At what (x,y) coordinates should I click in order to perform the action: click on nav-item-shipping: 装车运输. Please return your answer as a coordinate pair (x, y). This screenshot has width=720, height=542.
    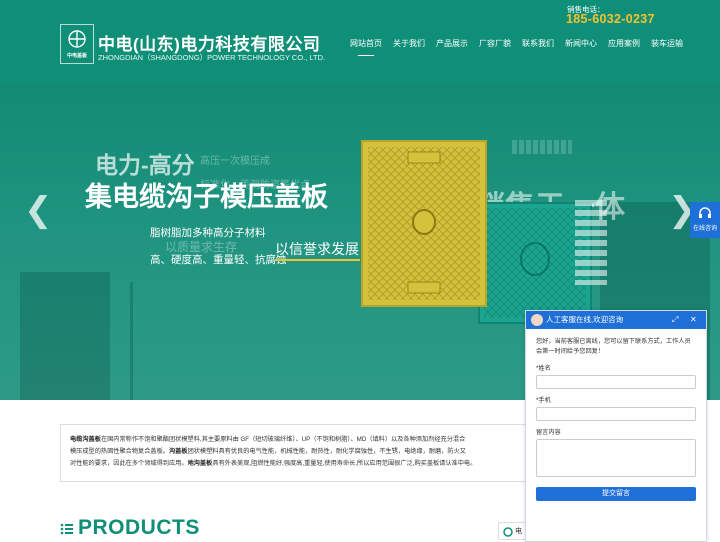
    Looking at the image, I should click on (667, 43).